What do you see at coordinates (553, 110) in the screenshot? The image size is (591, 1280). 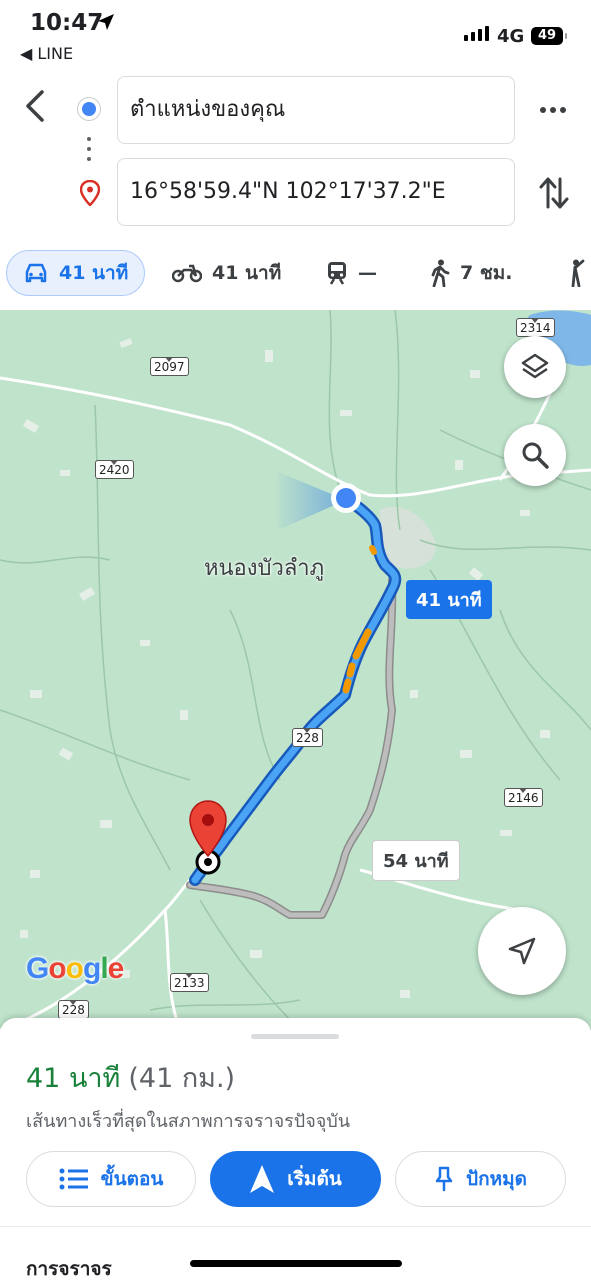 I see `more-options-button` at bounding box center [553, 110].